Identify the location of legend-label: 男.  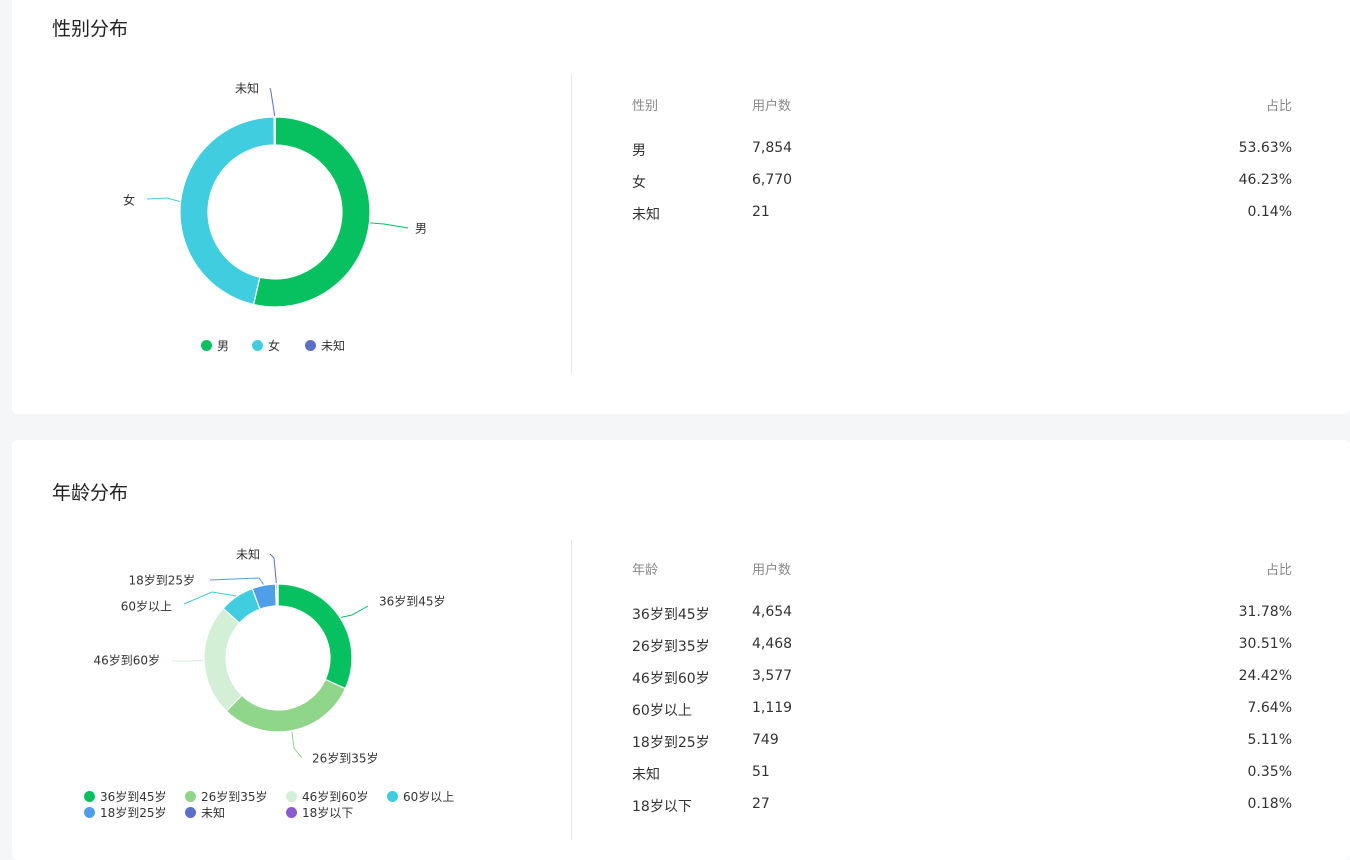
(223, 346).